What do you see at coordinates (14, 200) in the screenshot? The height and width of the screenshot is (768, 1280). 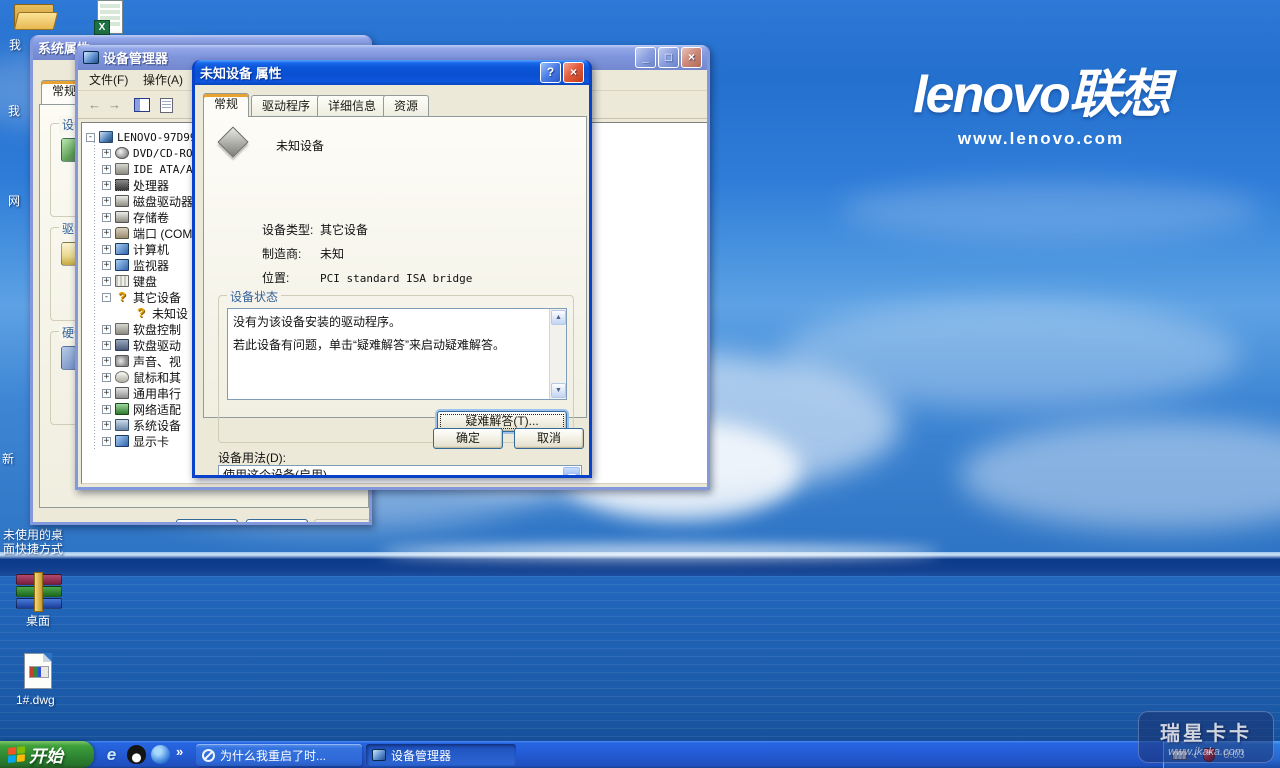 I see `desktop-icon-label: 网` at bounding box center [14, 200].